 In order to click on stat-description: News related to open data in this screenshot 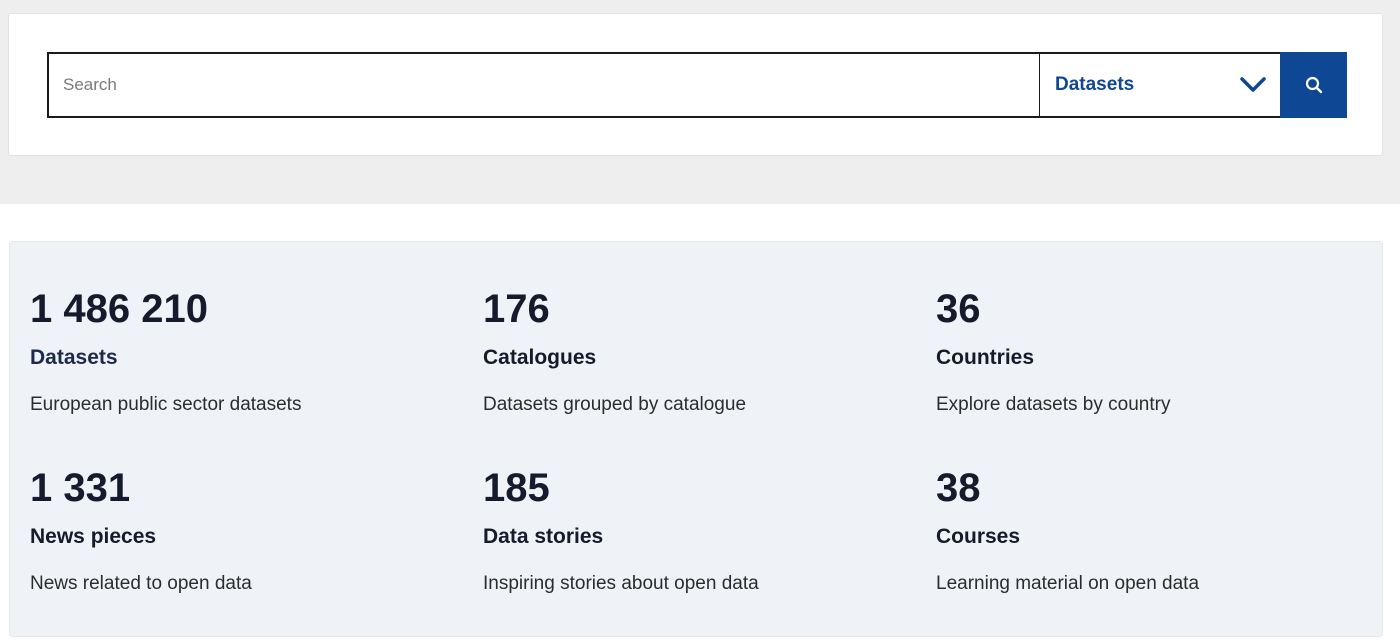, I will do `click(141, 583)`.